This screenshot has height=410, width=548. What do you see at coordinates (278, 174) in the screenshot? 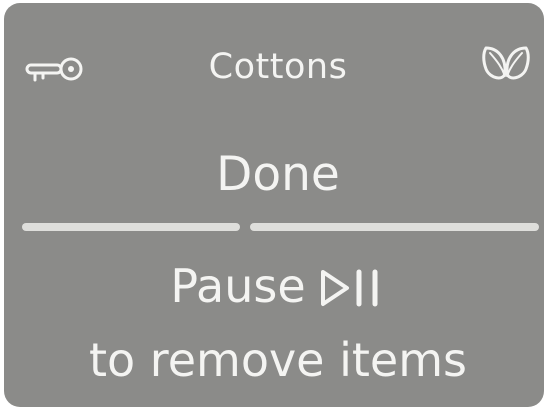
I see `cycle-status: Done` at bounding box center [278, 174].